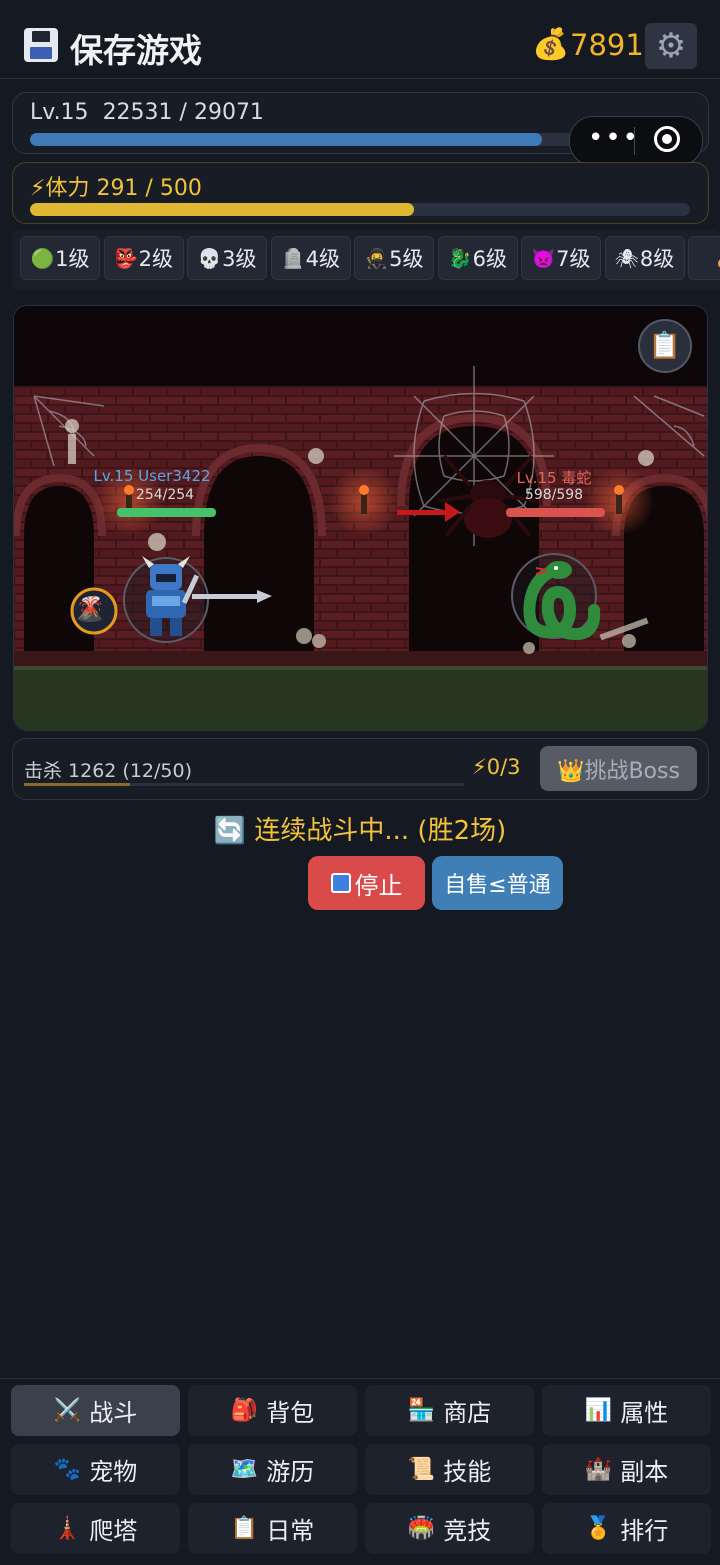 This screenshot has height=1565, width=720. I want to click on nav-item-9: 🗼 爬塔, so click(95, 1528).